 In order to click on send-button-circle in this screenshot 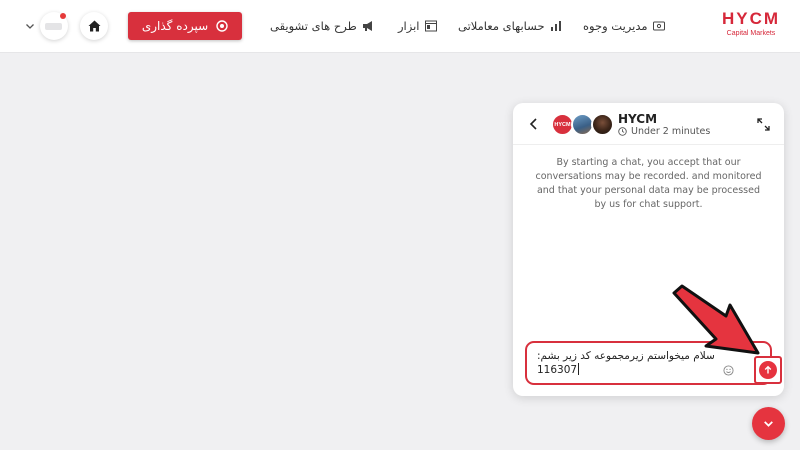, I will do `click(768, 370)`.